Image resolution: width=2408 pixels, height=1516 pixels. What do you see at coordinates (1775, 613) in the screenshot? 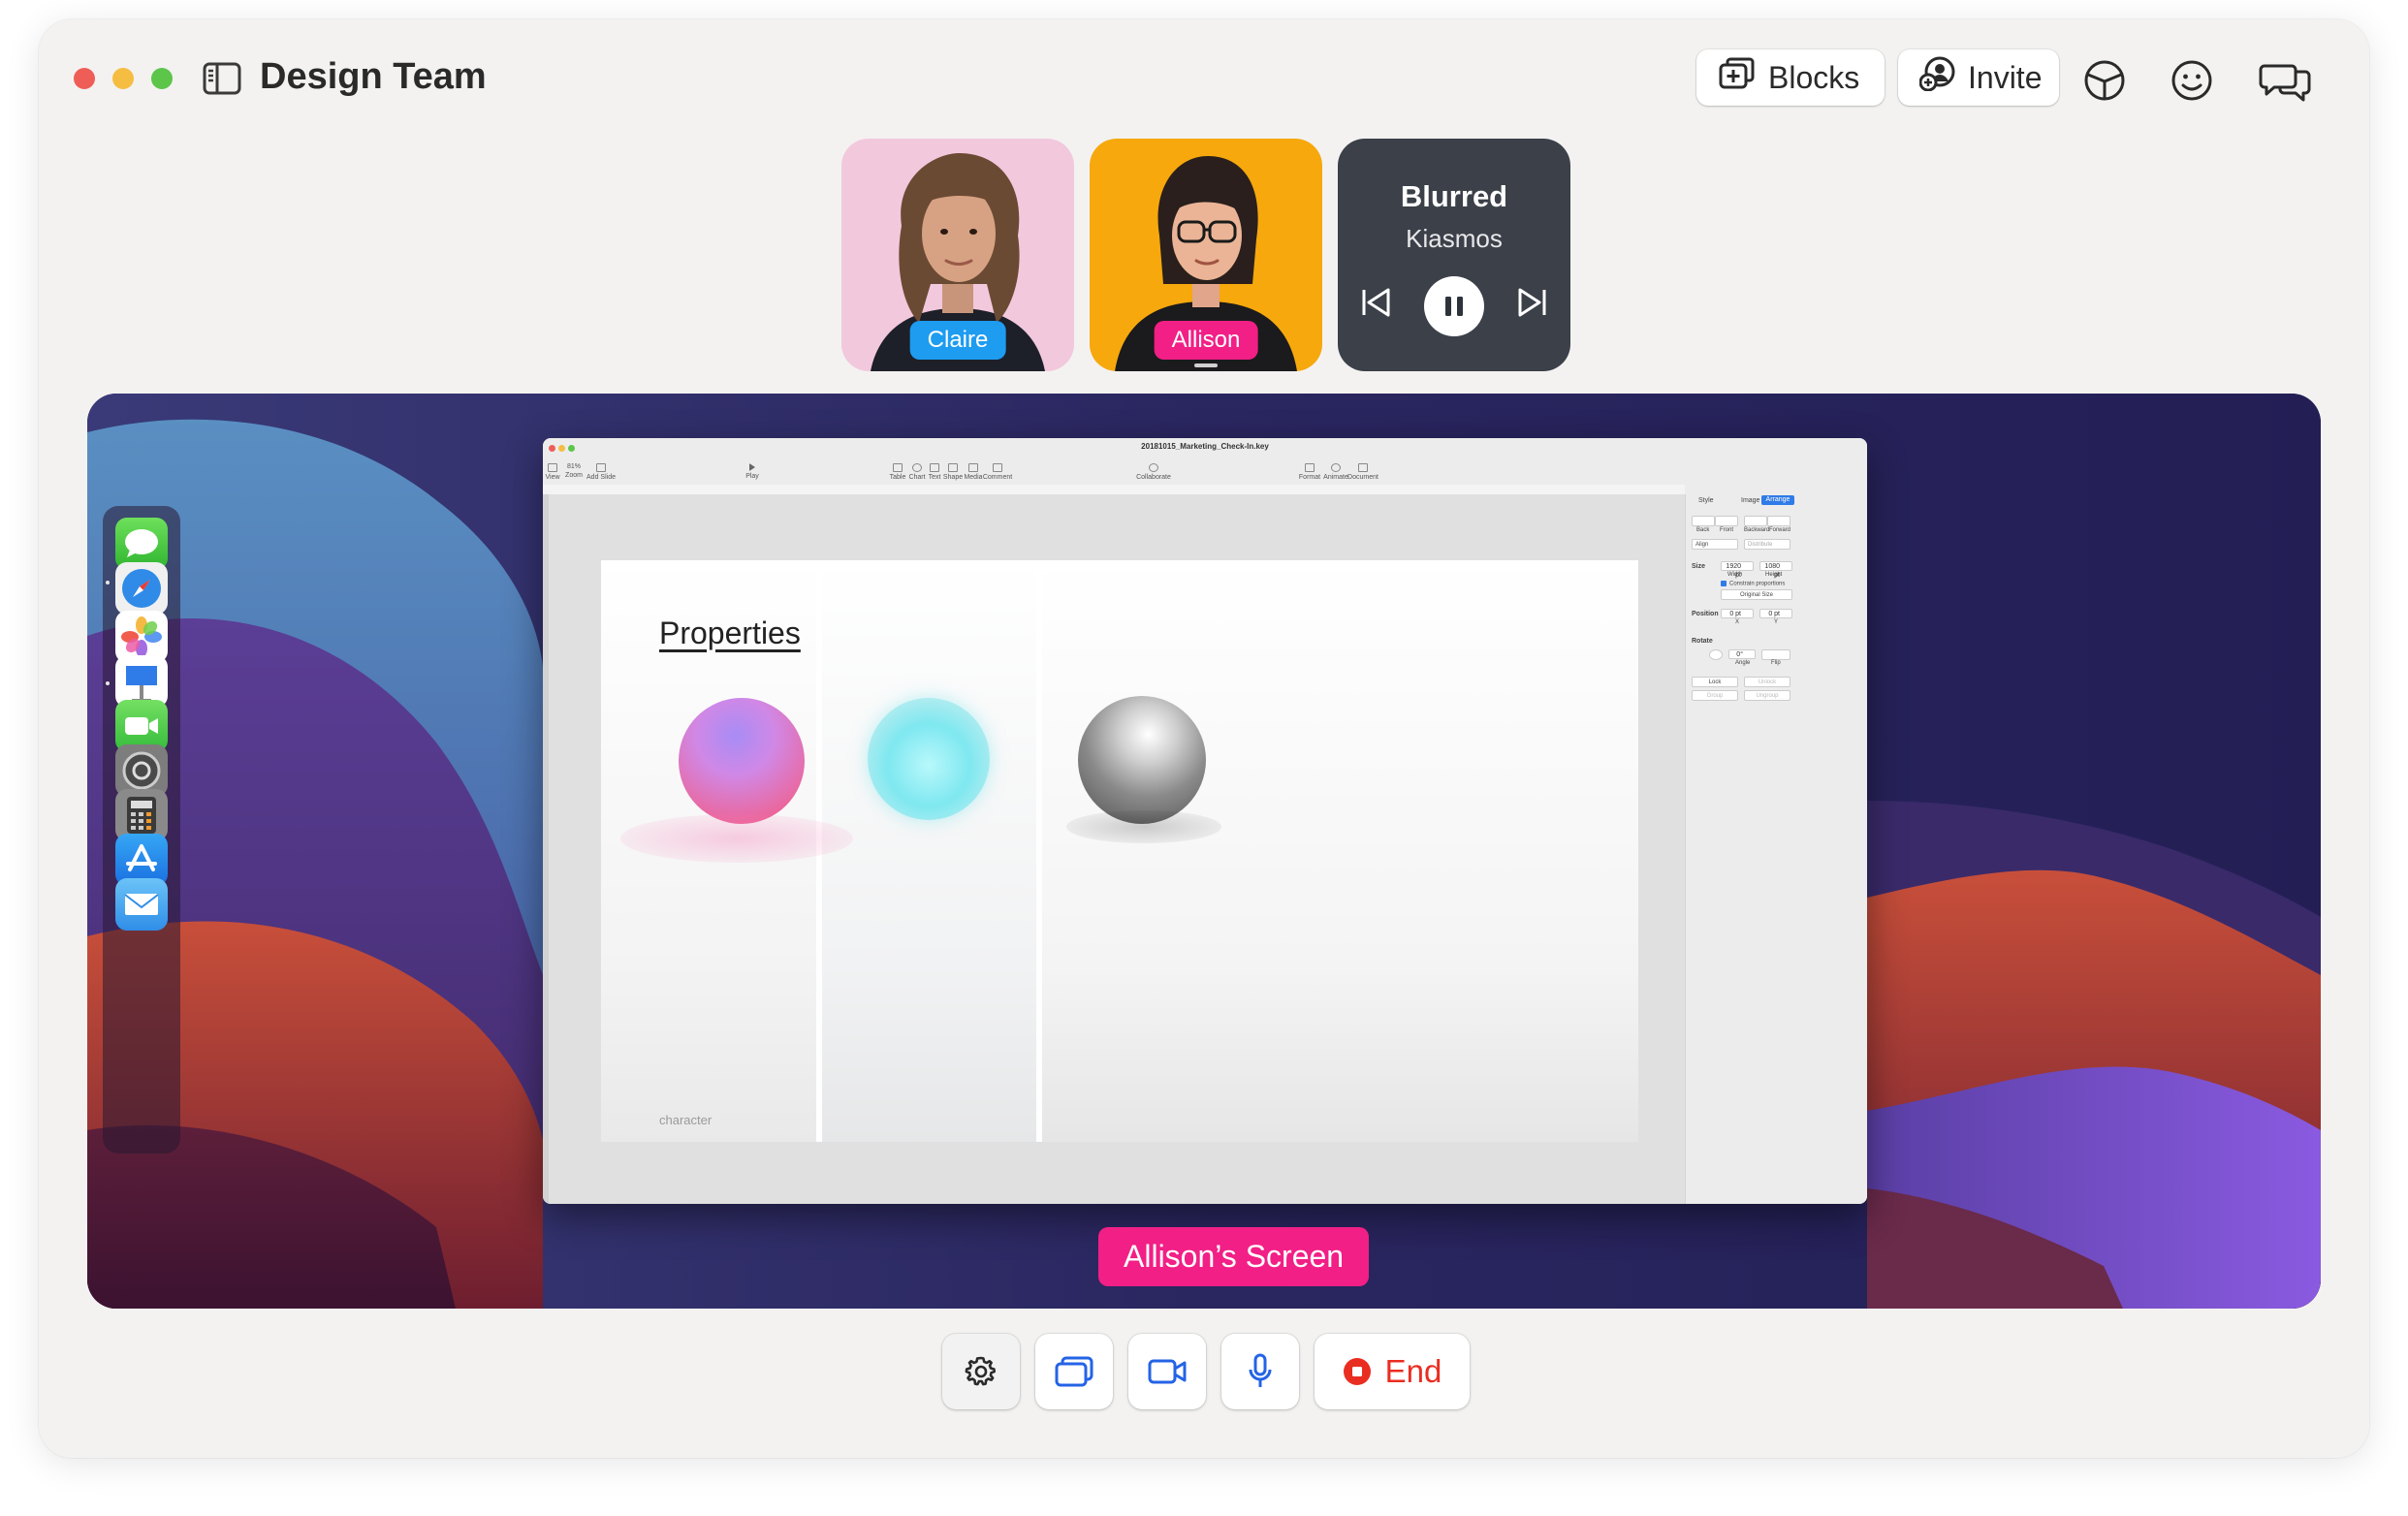
I see `y-position-field: 0 pt` at bounding box center [1775, 613].